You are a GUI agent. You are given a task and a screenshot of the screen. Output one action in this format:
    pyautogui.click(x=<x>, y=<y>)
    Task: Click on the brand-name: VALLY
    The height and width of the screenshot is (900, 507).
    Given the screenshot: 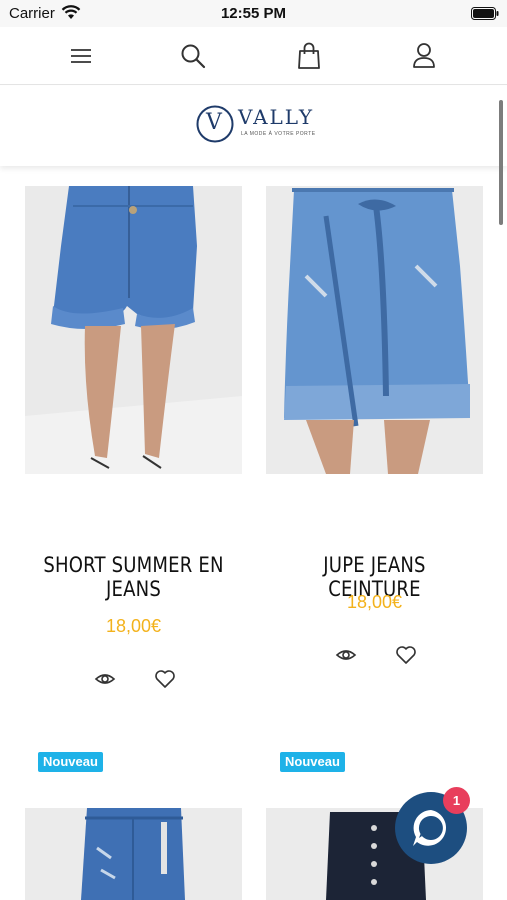 What is the action you would take?
    pyautogui.click(x=276, y=117)
    